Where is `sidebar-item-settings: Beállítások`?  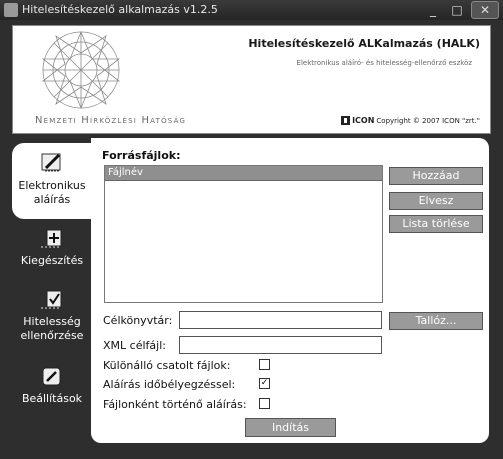 sidebar-item-settings: Beállítások is located at coordinates (52, 388).